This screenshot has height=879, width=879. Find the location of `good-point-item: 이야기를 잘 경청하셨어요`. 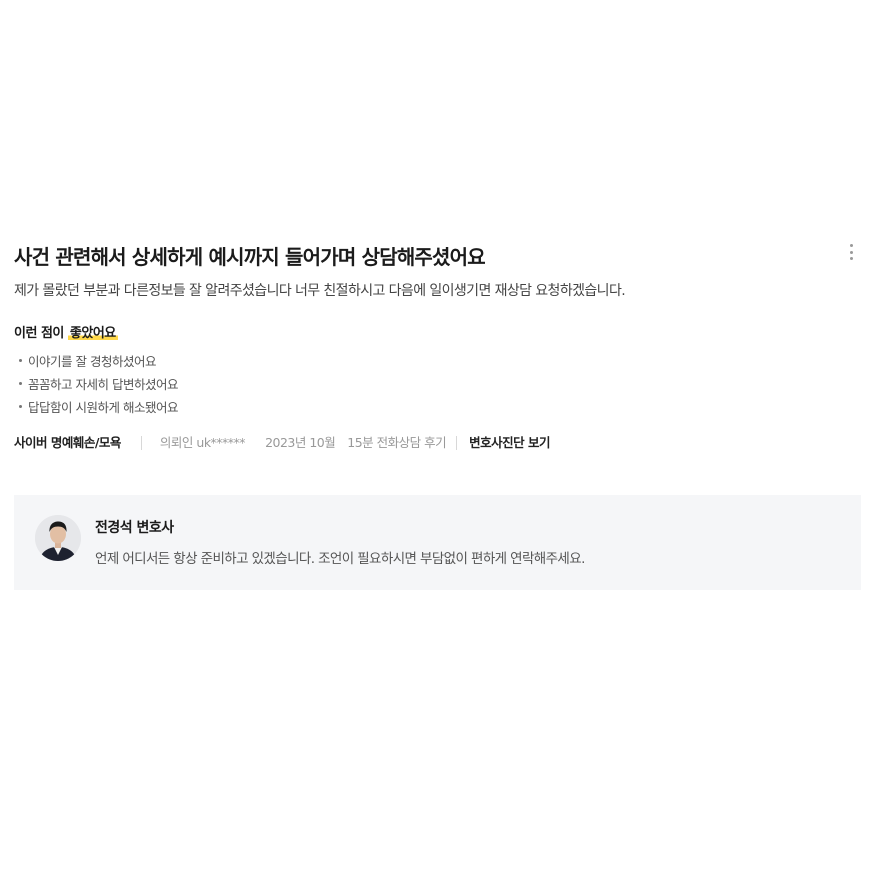

good-point-item: 이야기를 잘 경청하셨어요 is located at coordinates (437, 361).